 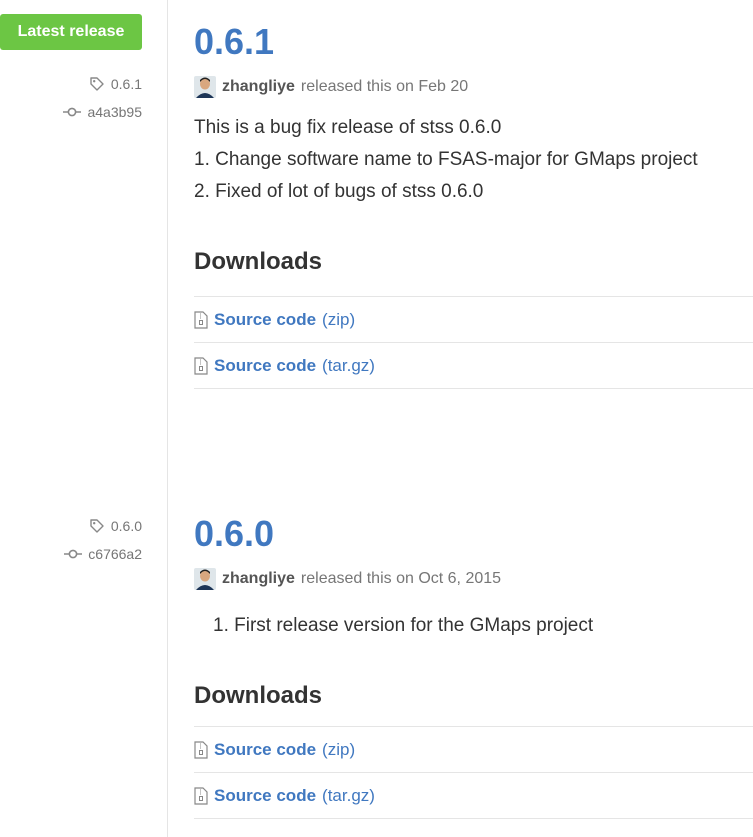 What do you see at coordinates (71, 32) in the screenshot?
I see `latest-release-badge: Latest release` at bounding box center [71, 32].